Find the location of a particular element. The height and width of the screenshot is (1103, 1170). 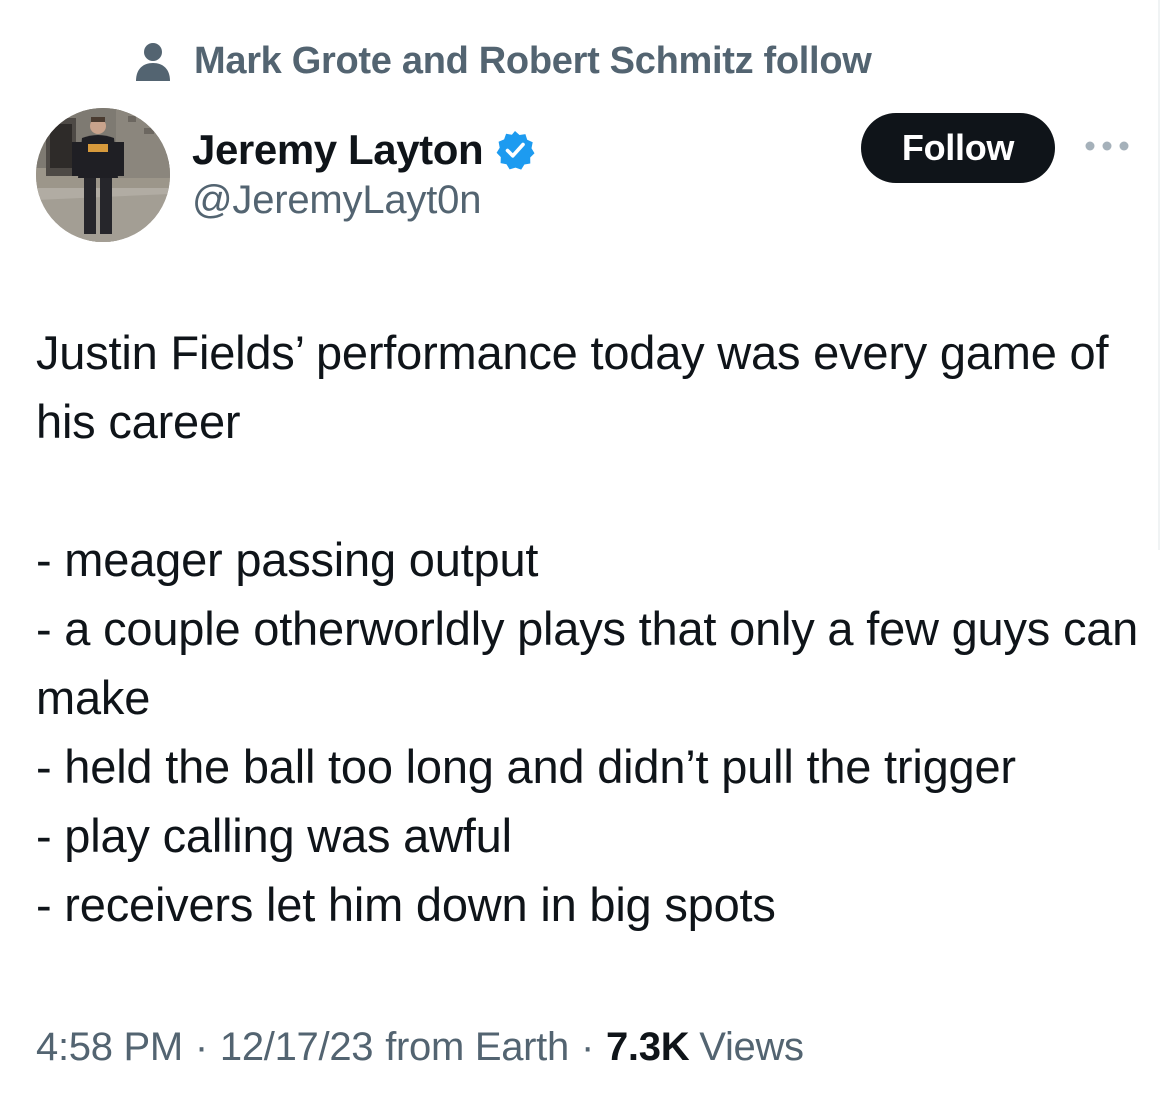

right-edge-divider is located at coordinates (1159, 275).